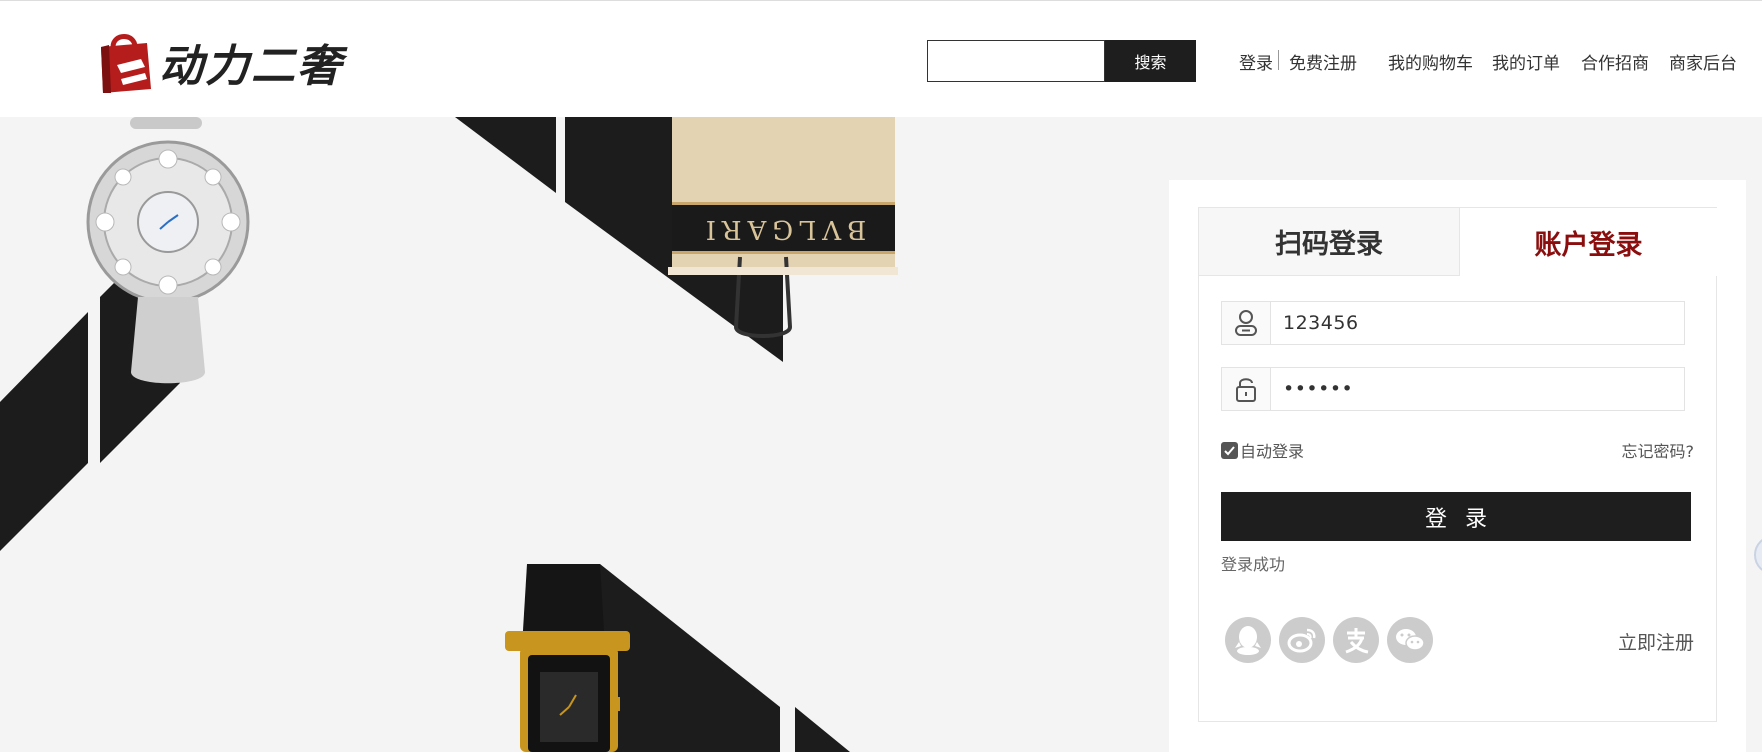 The height and width of the screenshot is (752, 1762). Describe the element at coordinates (1410, 640) in the screenshot. I see `wechat-icon` at that location.